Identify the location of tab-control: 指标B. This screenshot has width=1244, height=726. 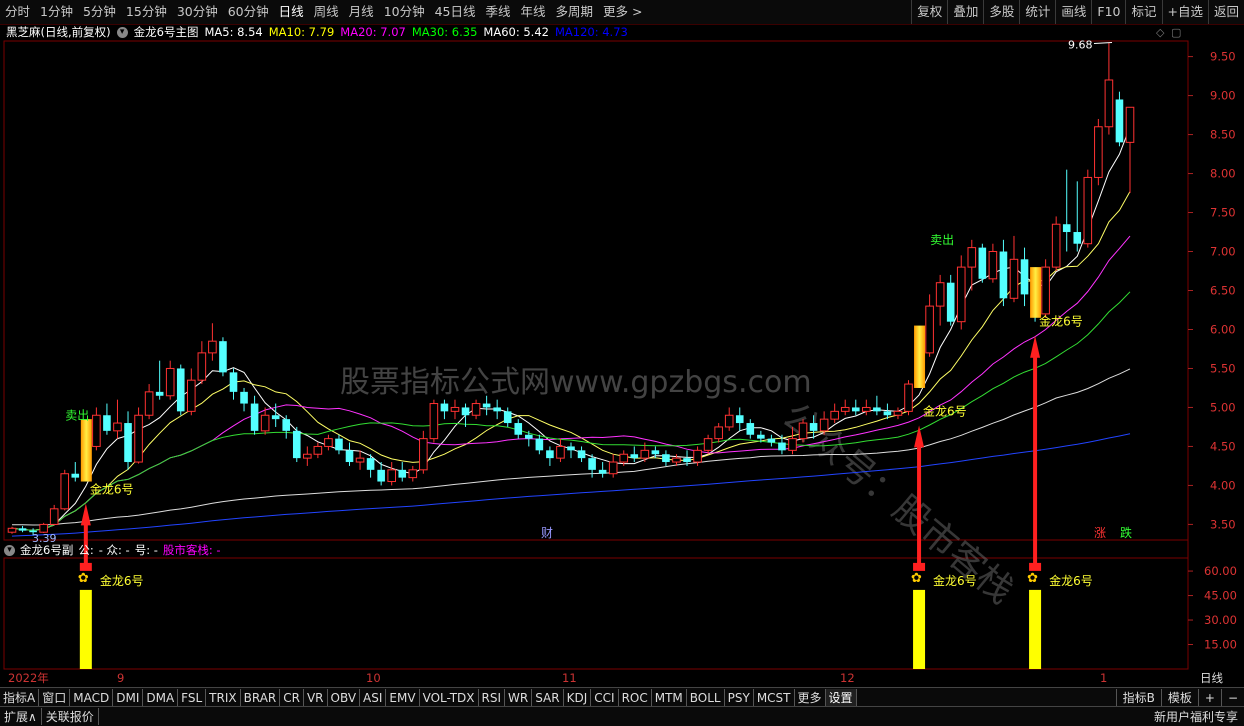
(1138, 697).